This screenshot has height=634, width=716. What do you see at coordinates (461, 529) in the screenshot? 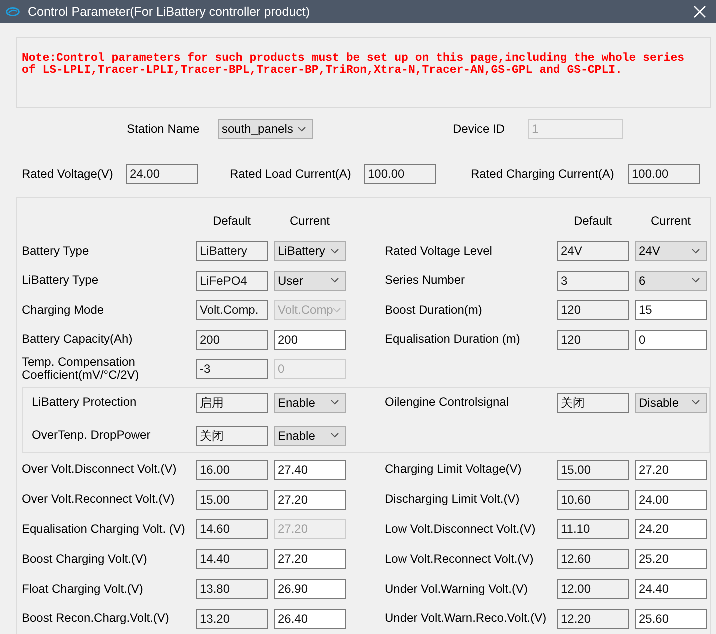
I see `field-label: Low Volt.Disconnect Volt.(V)` at bounding box center [461, 529].